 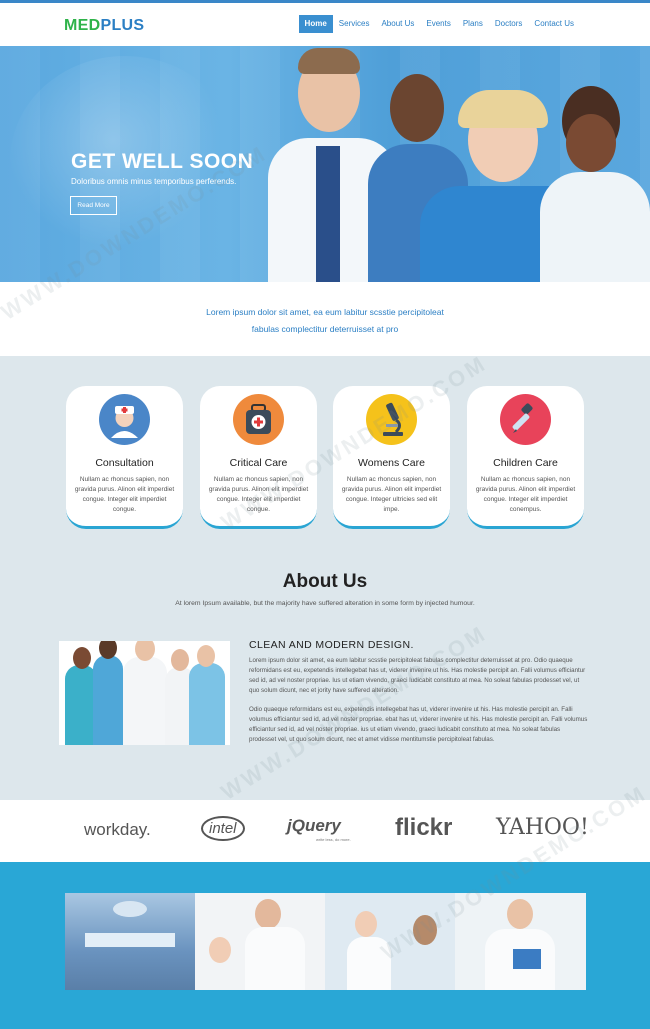 What do you see at coordinates (82, 25) in the screenshot?
I see `logo-part-med: MED` at bounding box center [82, 25].